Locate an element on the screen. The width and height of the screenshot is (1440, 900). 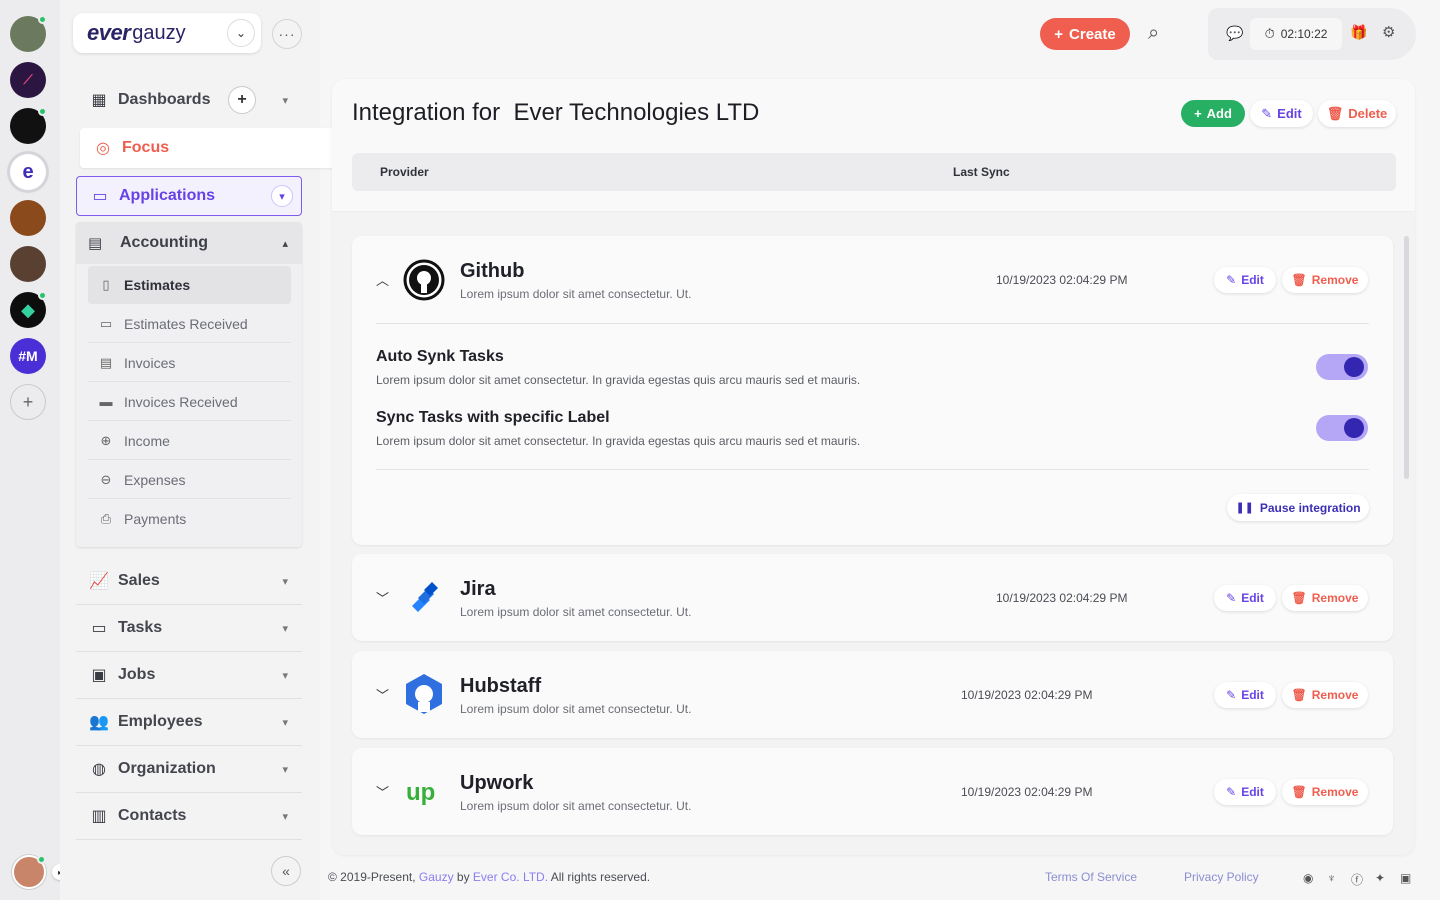
chat-icon: 💬 is located at coordinates (1234, 33).